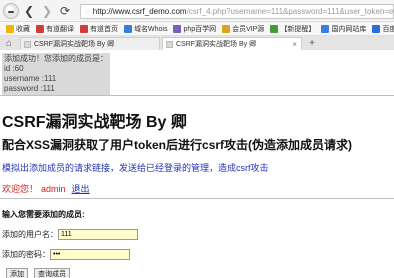 The width and height of the screenshot is (394, 278). What do you see at coordinates (55, 29) in the screenshot?
I see `bookmark-item: 有道翻译` at bounding box center [55, 29].